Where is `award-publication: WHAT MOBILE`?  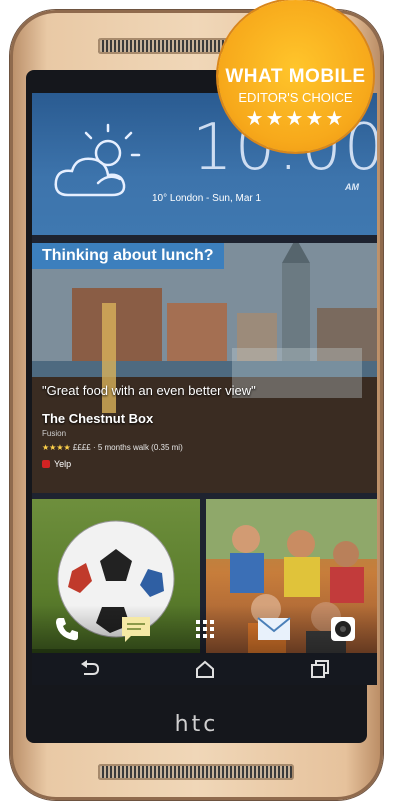
award-publication: WHAT MOBILE is located at coordinates (295, 76).